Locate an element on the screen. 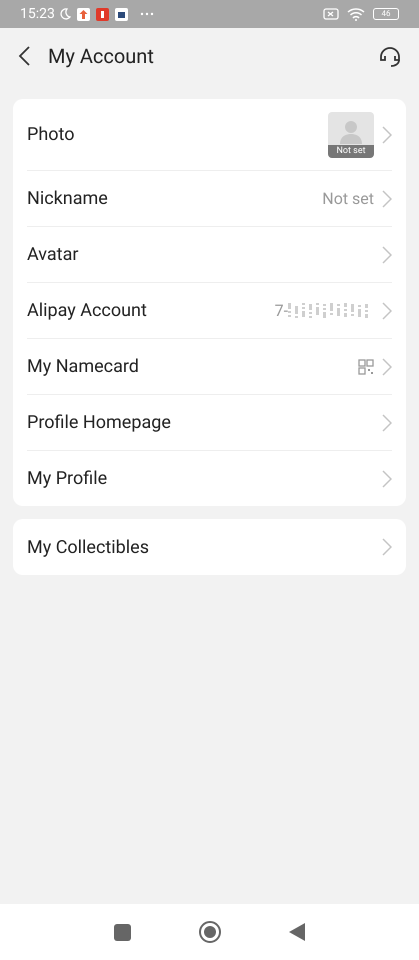 This screenshot has width=419, height=960. recents-button is located at coordinates (122, 932).